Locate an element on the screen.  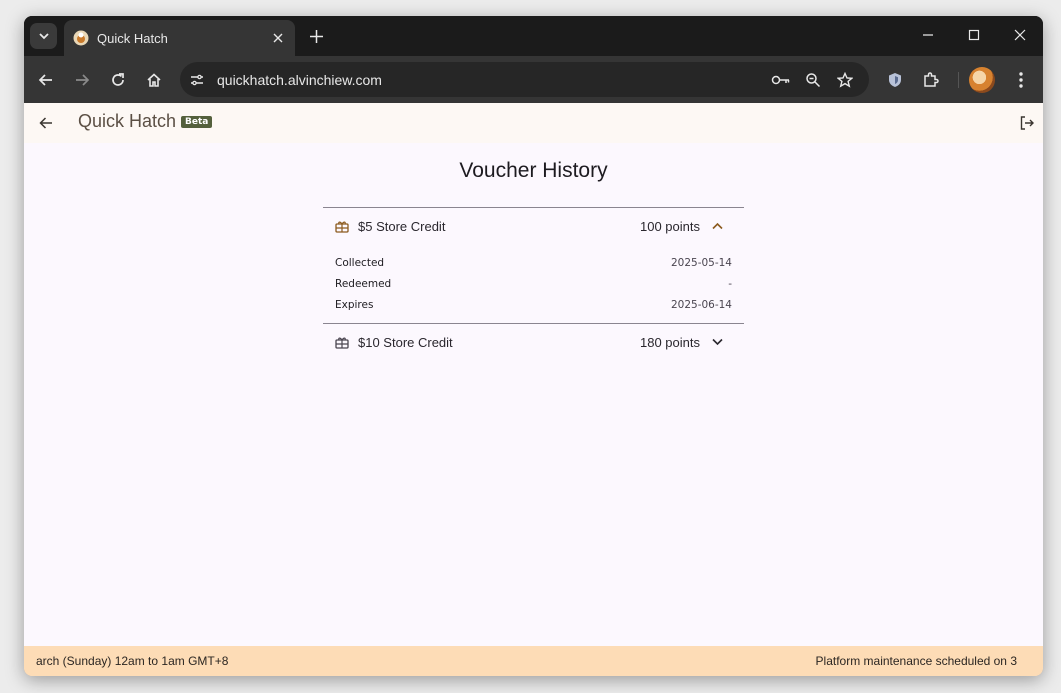
logout-icon is located at coordinates (1027, 123).